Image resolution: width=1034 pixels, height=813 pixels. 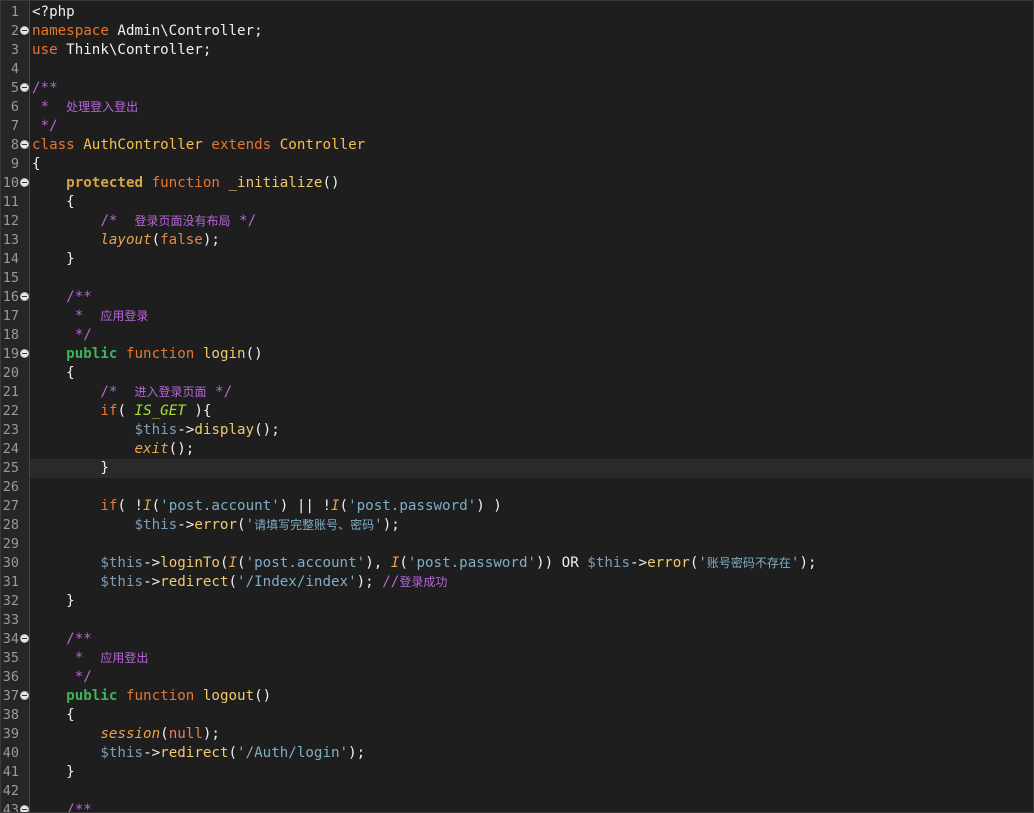 What do you see at coordinates (531, 411) in the screenshot?
I see `code-line: if( IS_GET ){` at bounding box center [531, 411].